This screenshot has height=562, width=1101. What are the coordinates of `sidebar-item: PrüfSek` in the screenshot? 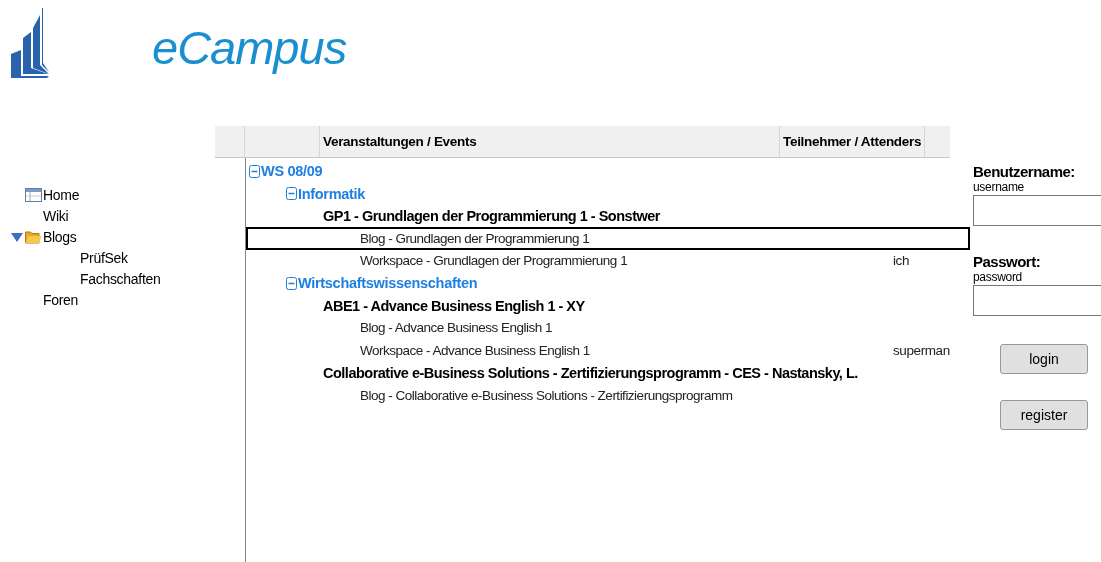 It's located at (104, 257).